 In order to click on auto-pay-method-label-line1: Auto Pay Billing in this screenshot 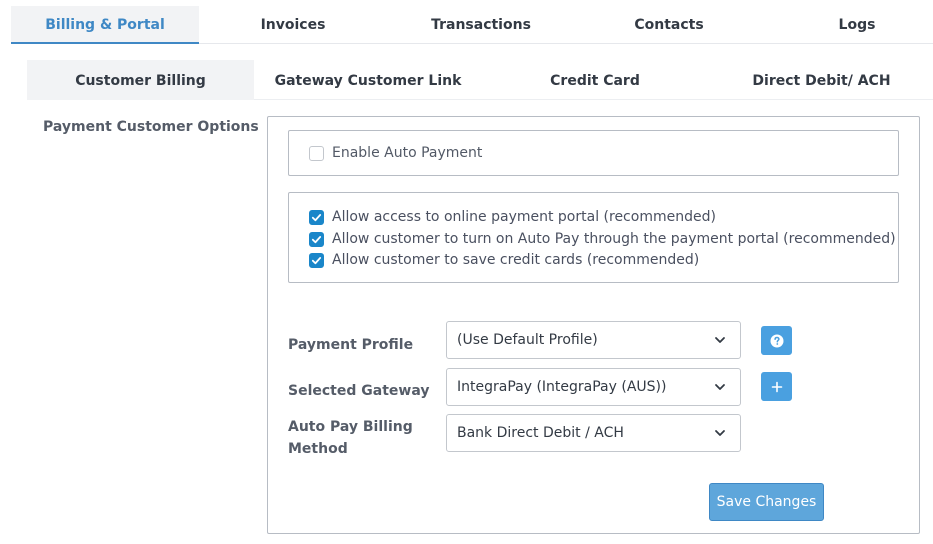, I will do `click(350, 427)`.